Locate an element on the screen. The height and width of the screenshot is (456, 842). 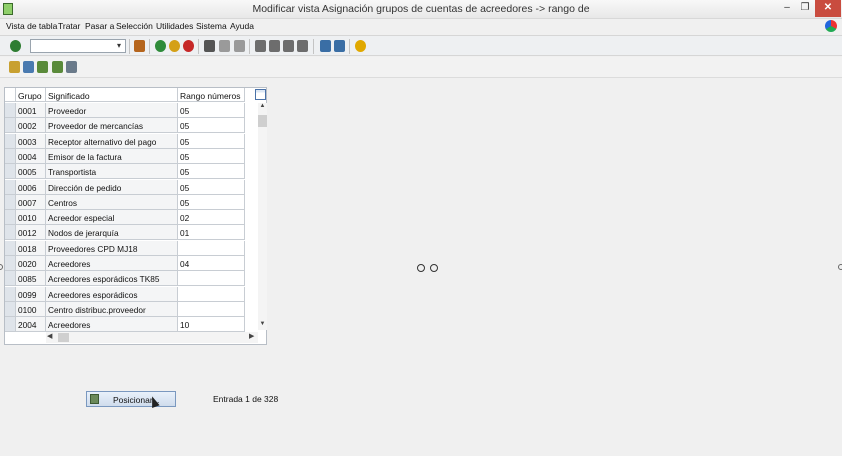
back-icon is located at coordinates (160, 46).